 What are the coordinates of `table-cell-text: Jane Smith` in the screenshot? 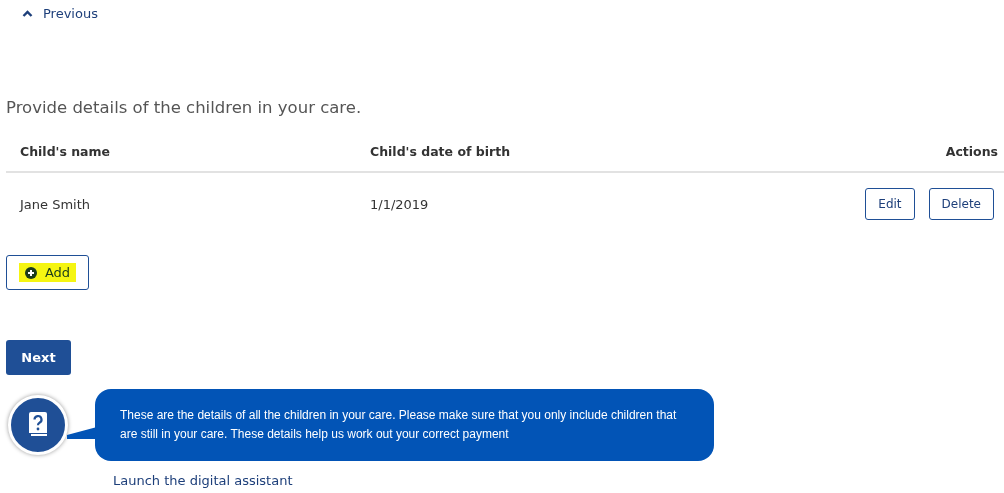 It's located at (55, 204).